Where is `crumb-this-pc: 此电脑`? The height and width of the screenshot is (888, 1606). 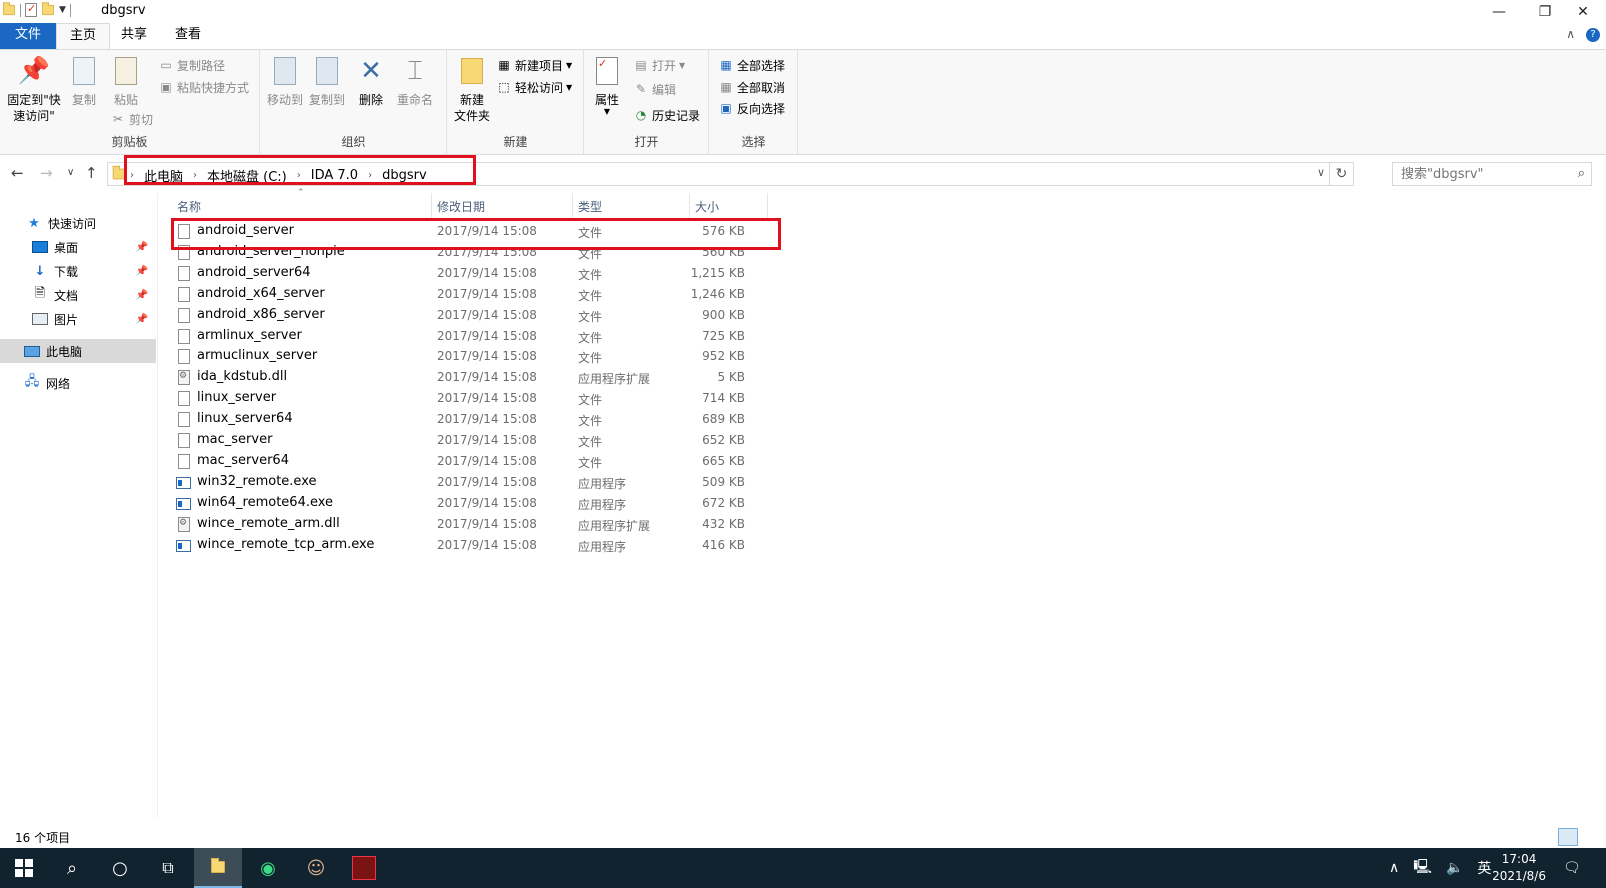 crumb-this-pc: 此电脑 is located at coordinates (163, 175).